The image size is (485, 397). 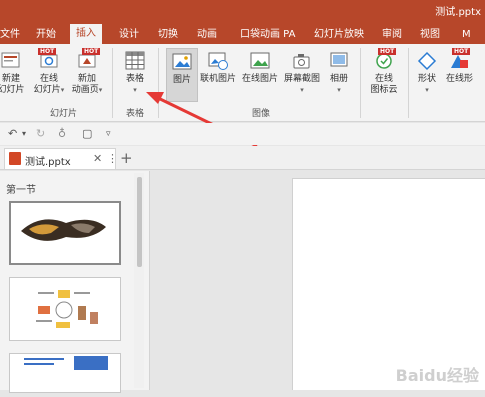 I want to click on close-icon: ✕, so click(x=97, y=158).